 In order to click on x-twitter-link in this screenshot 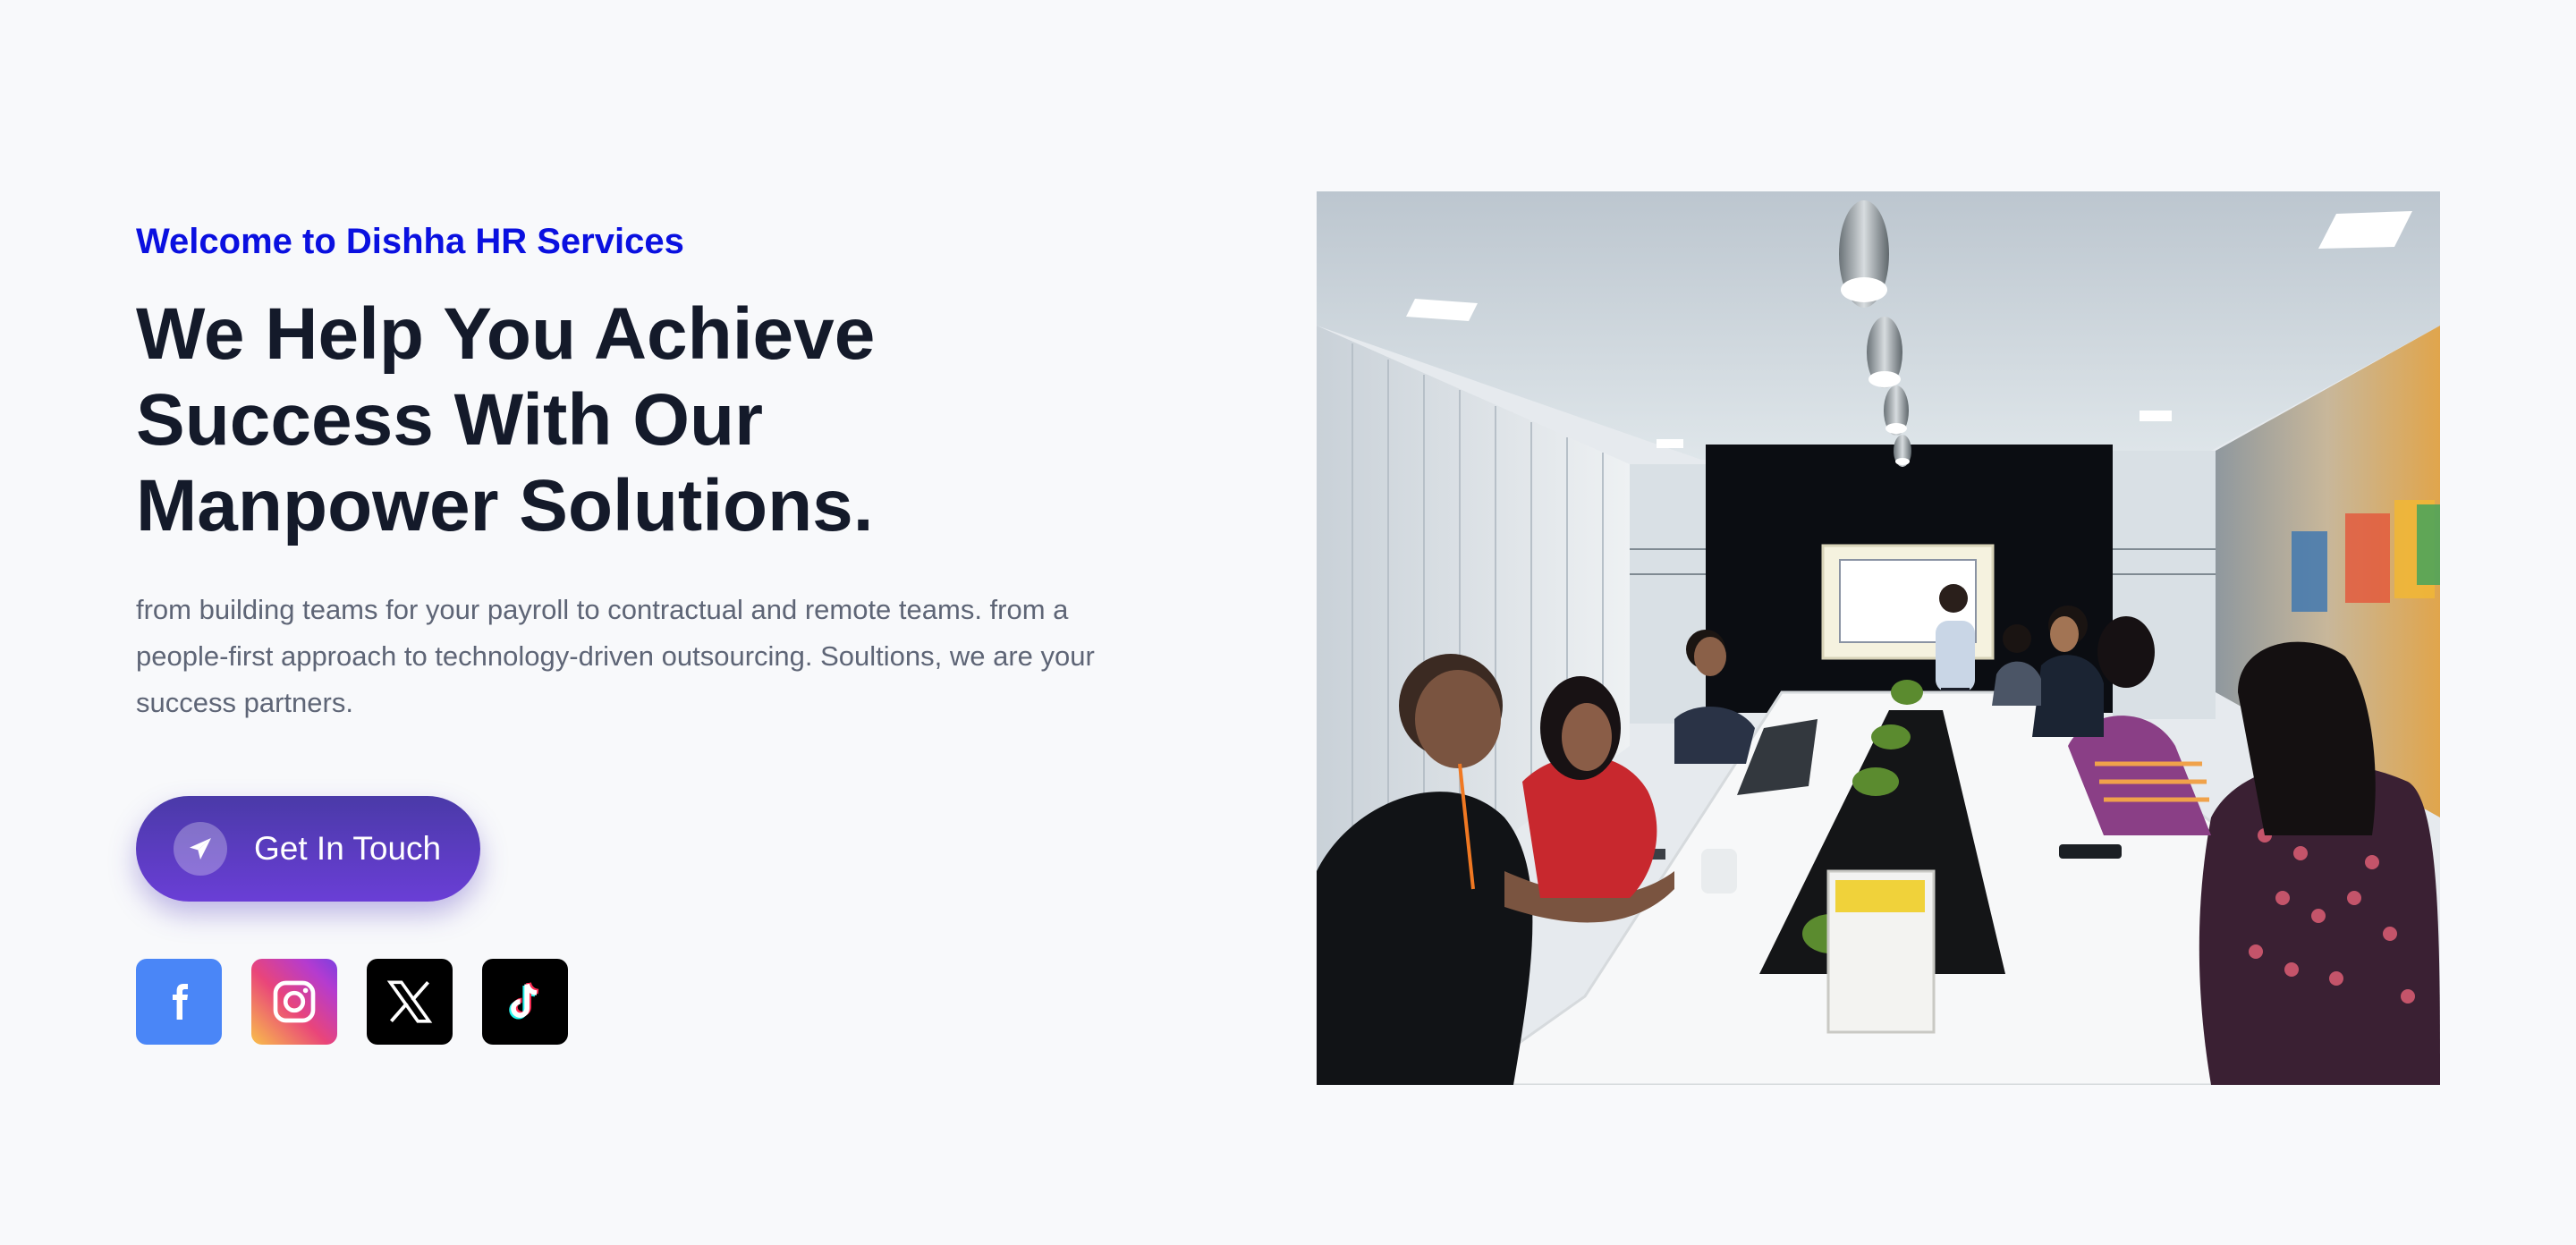, I will do `click(410, 1002)`.